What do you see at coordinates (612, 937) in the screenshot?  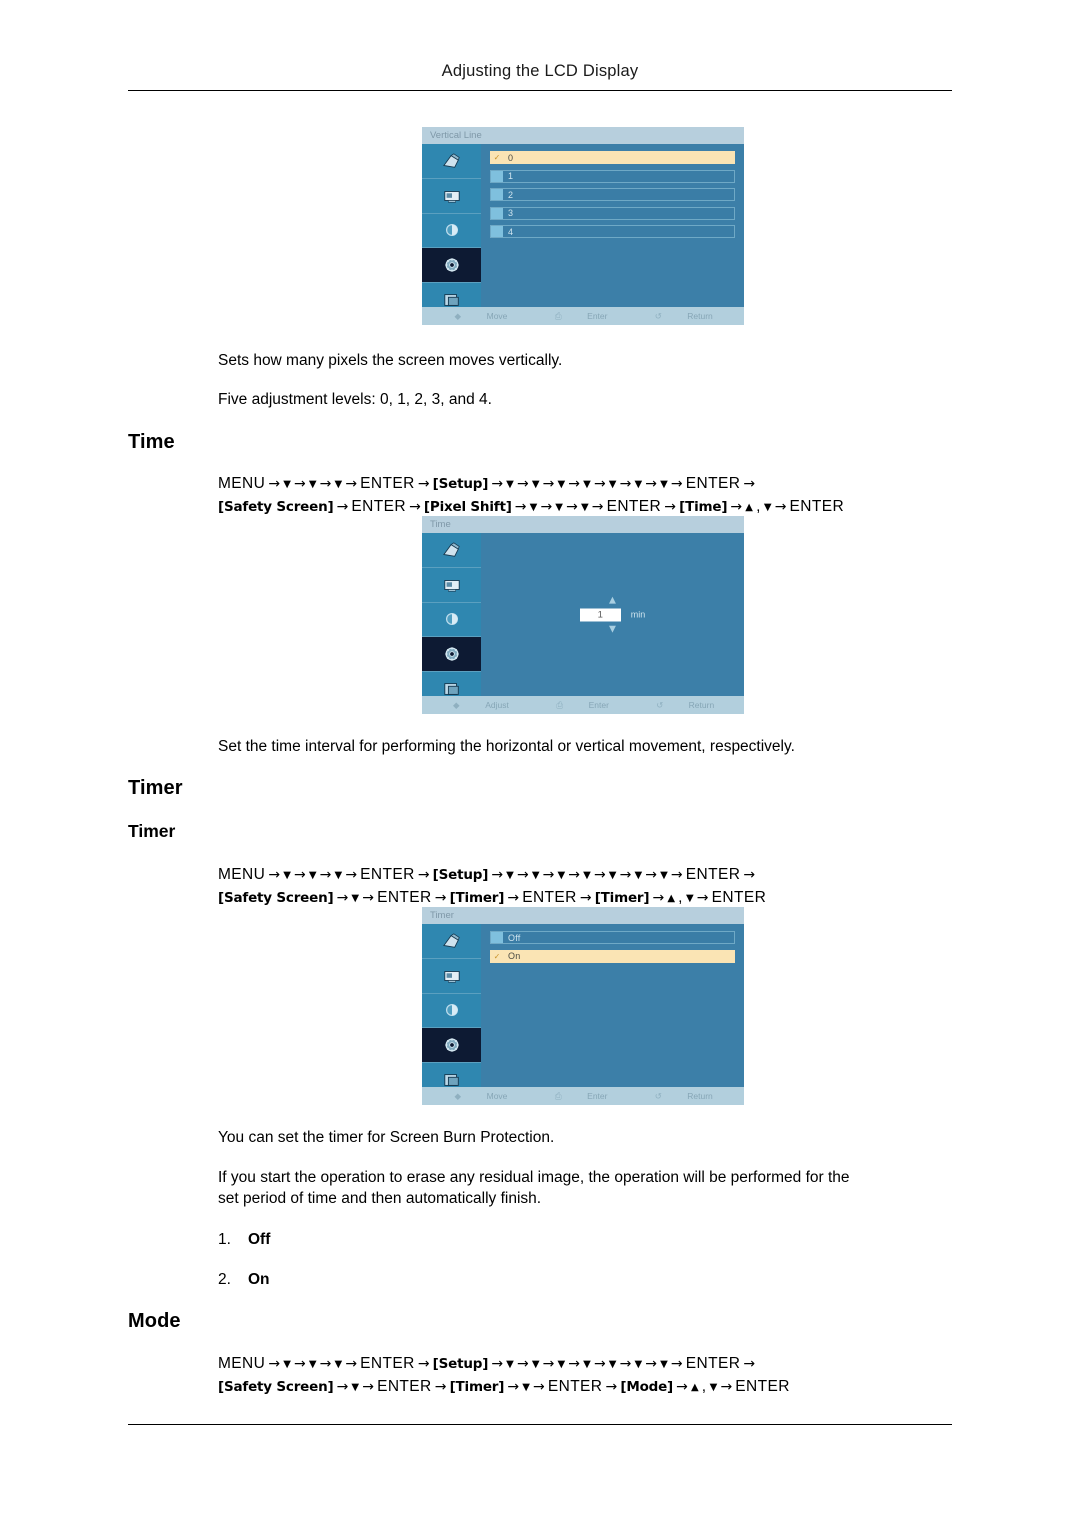 I see `osd-option-row: Off` at bounding box center [612, 937].